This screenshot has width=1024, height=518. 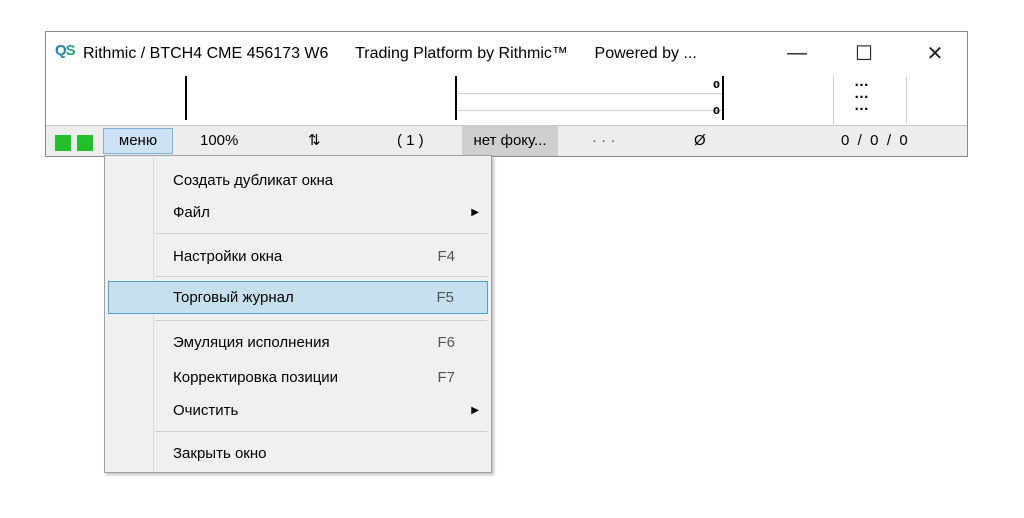 I want to click on menu-item-shortcut: F4, so click(x=446, y=256).